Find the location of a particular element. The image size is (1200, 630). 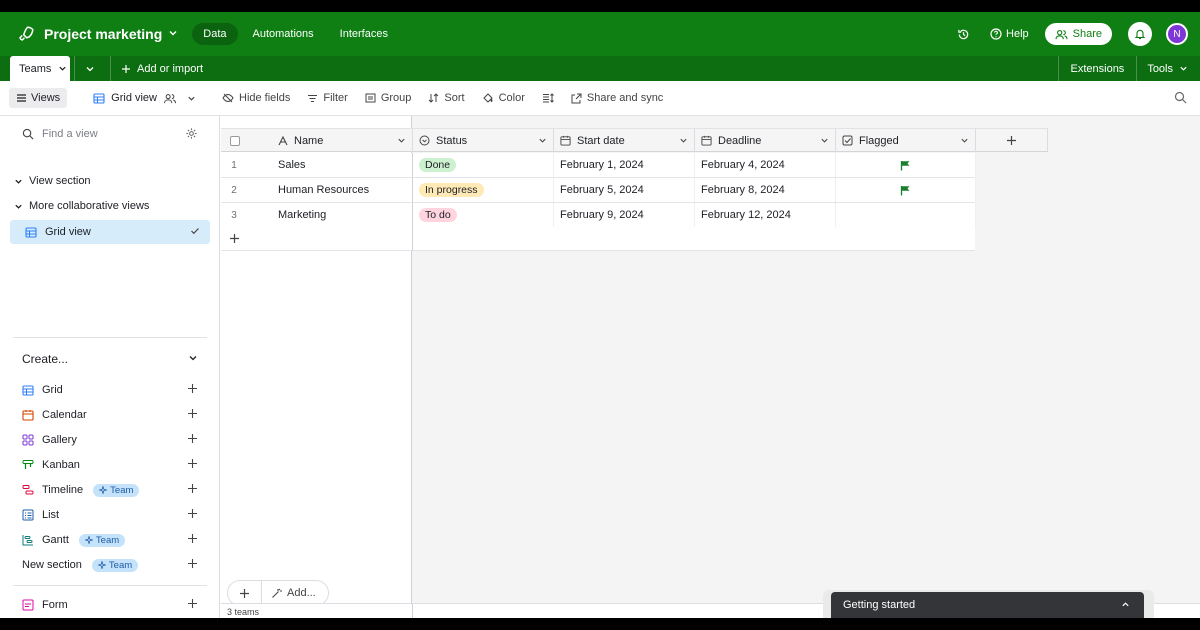

add-or-import-button: Add or import is located at coordinates (156, 68).